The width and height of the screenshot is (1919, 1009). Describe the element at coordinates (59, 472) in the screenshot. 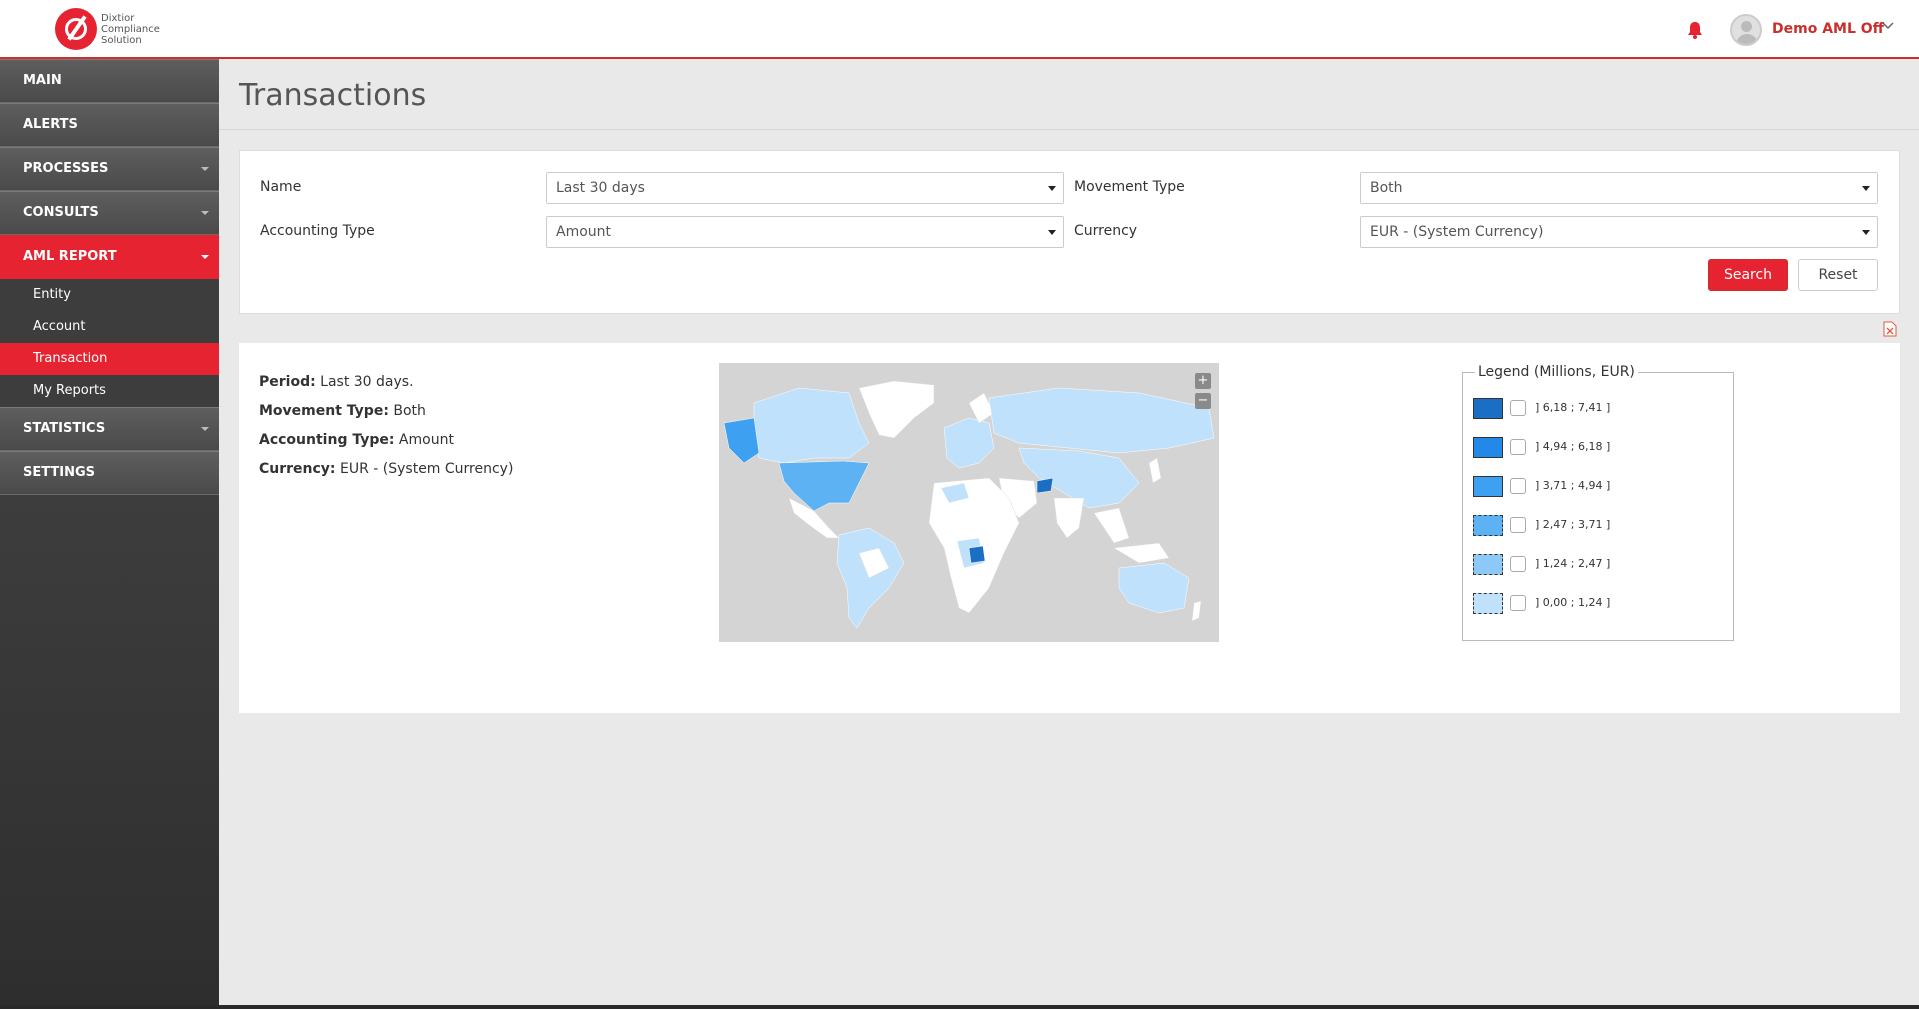

I see `sidebar-item-label: SETTINGS` at that location.